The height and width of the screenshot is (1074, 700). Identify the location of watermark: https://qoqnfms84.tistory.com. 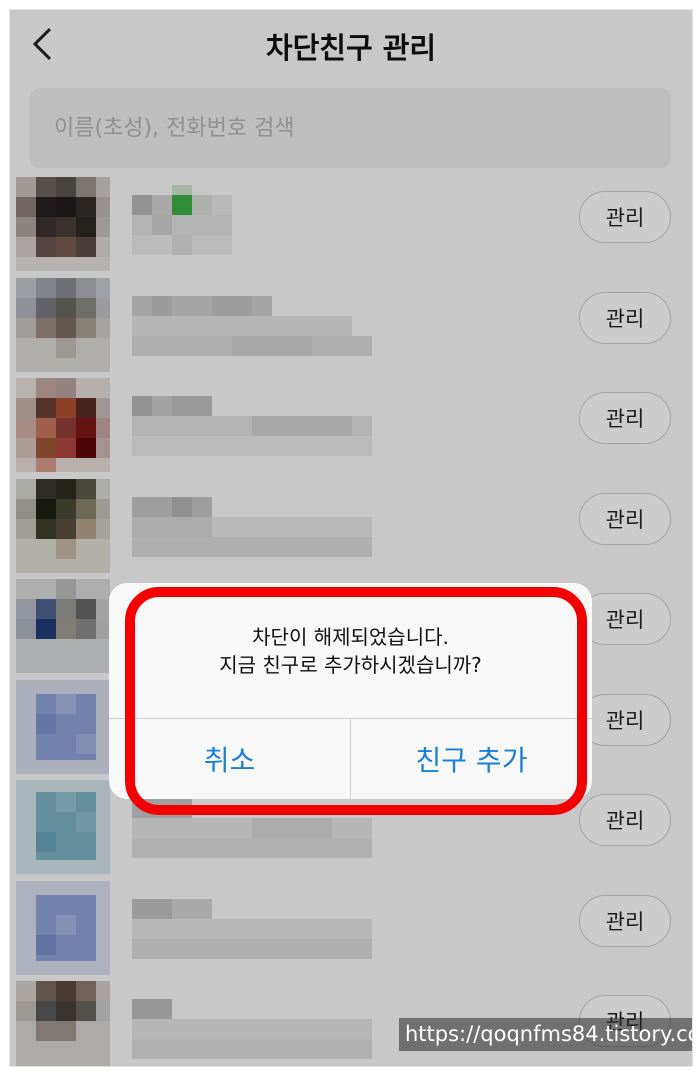
(545, 1034).